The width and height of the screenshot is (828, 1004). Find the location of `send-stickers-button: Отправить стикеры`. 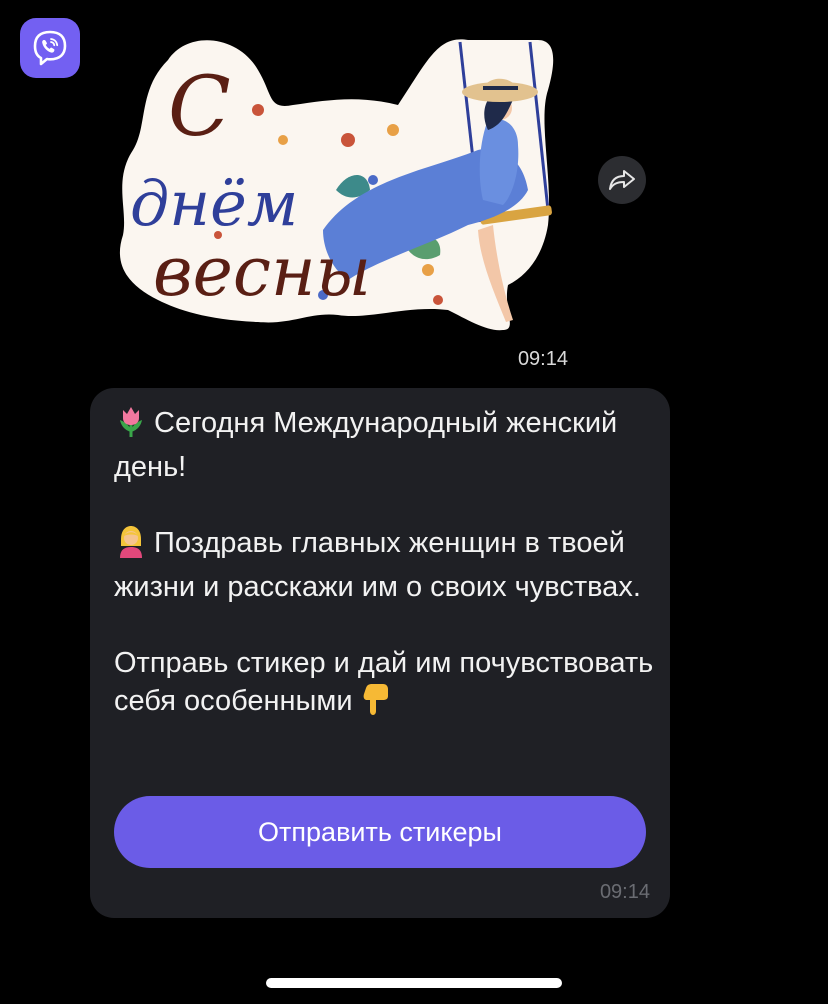

send-stickers-button: Отправить стикеры is located at coordinates (380, 832).